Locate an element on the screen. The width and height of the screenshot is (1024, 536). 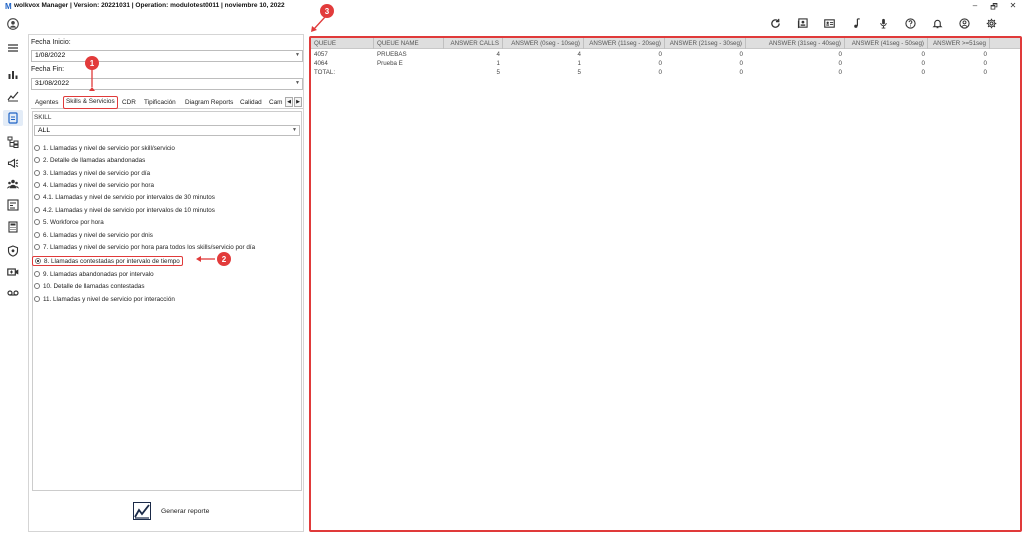
tab-scroll-right-button: ▶ is located at coordinates (298, 102).